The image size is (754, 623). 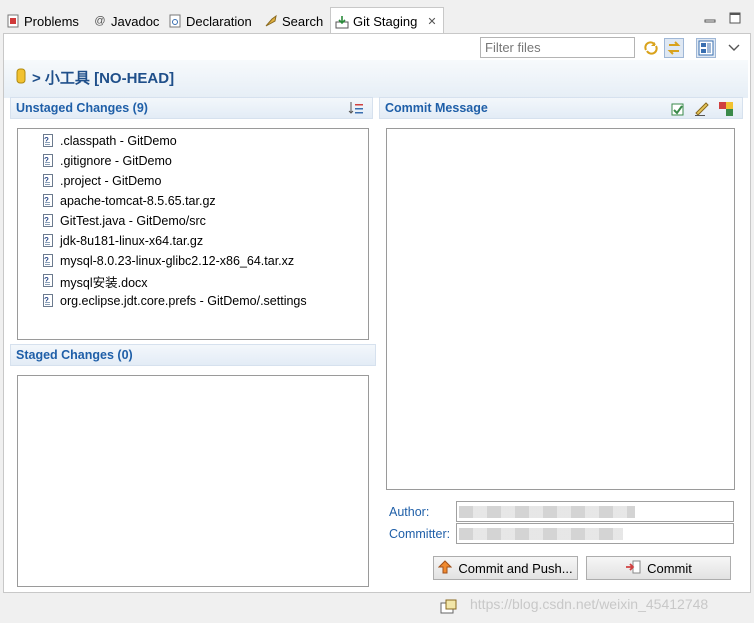 What do you see at coordinates (702, 110) in the screenshot?
I see `signed-off-icon` at bounding box center [702, 110].